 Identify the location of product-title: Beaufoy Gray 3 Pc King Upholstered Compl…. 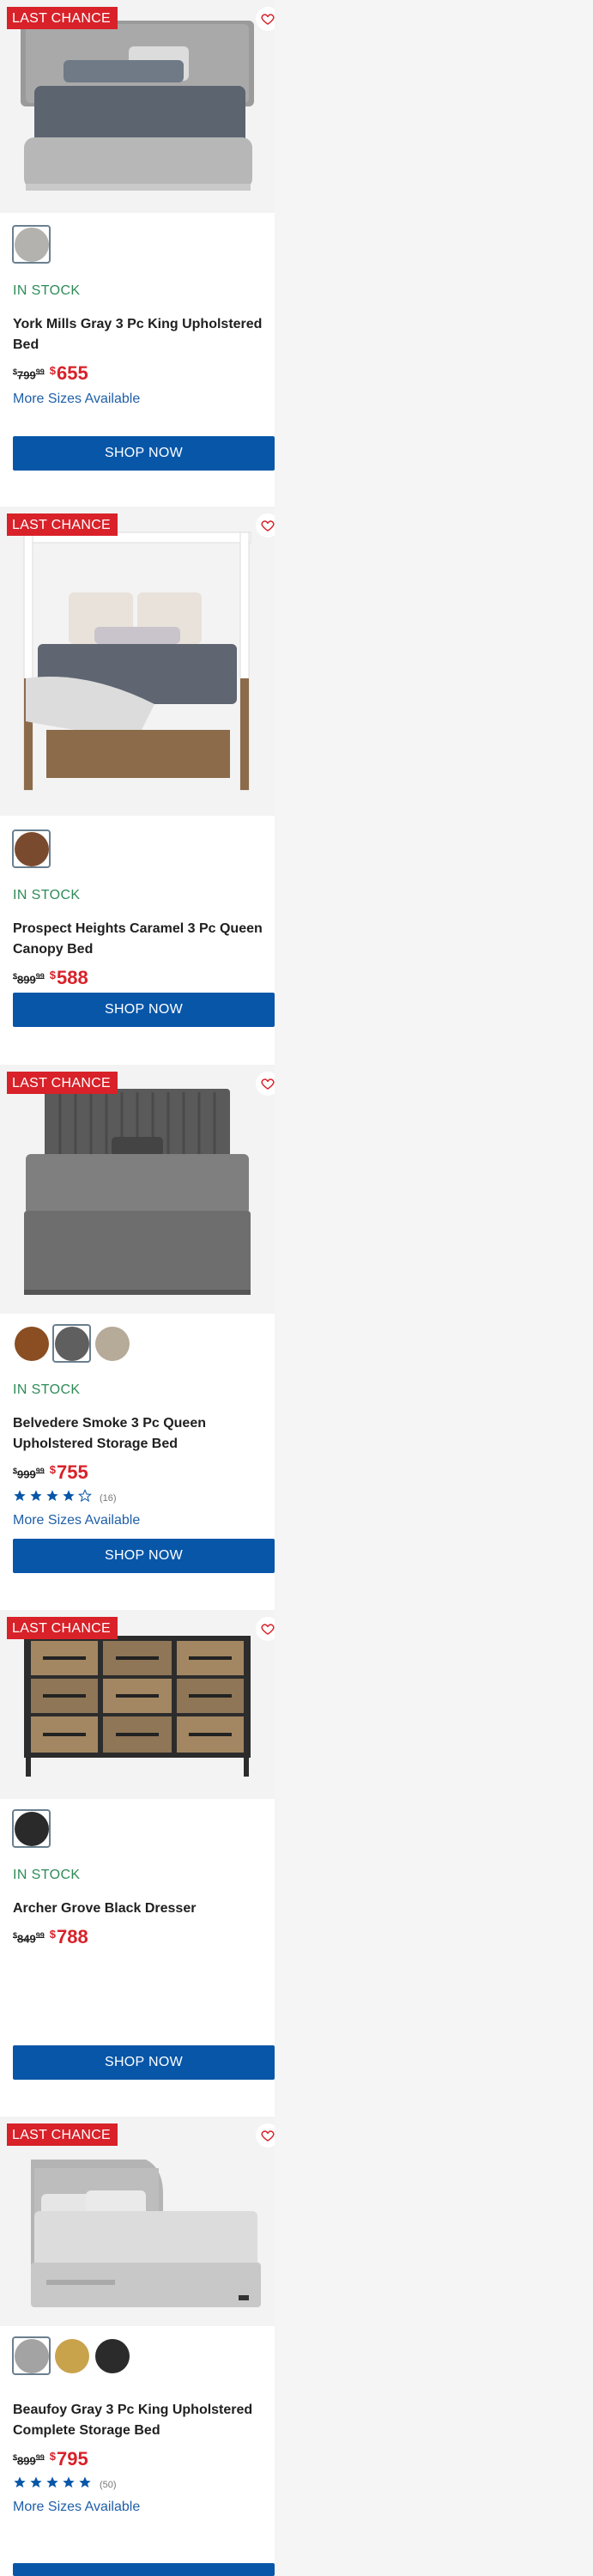
(141, 2420).